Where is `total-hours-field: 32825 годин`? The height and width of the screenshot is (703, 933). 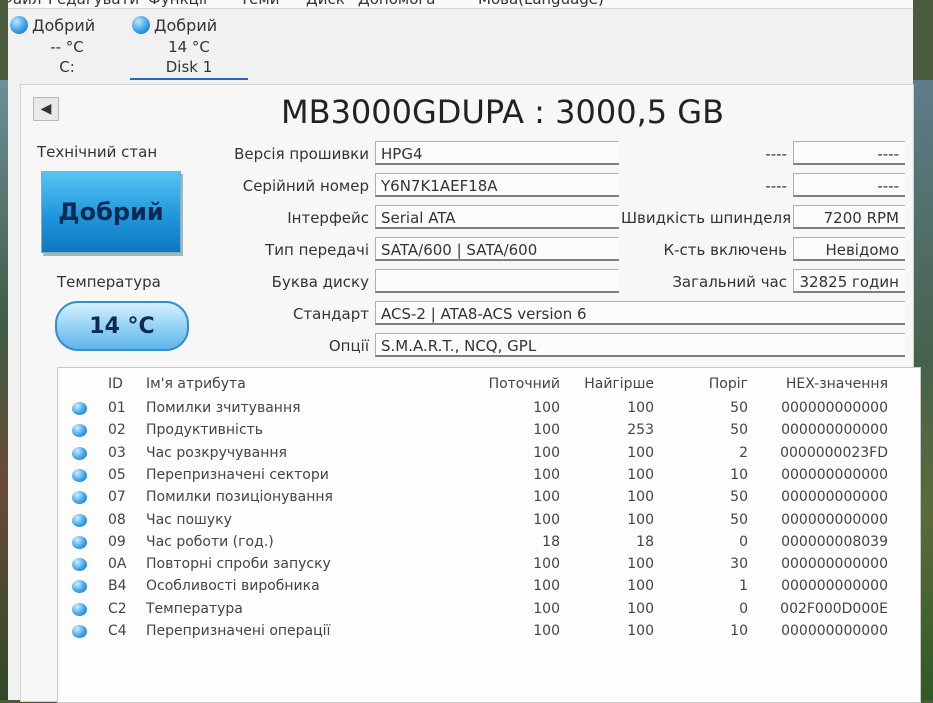
total-hours-field: 32825 годин is located at coordinates (849, 281).